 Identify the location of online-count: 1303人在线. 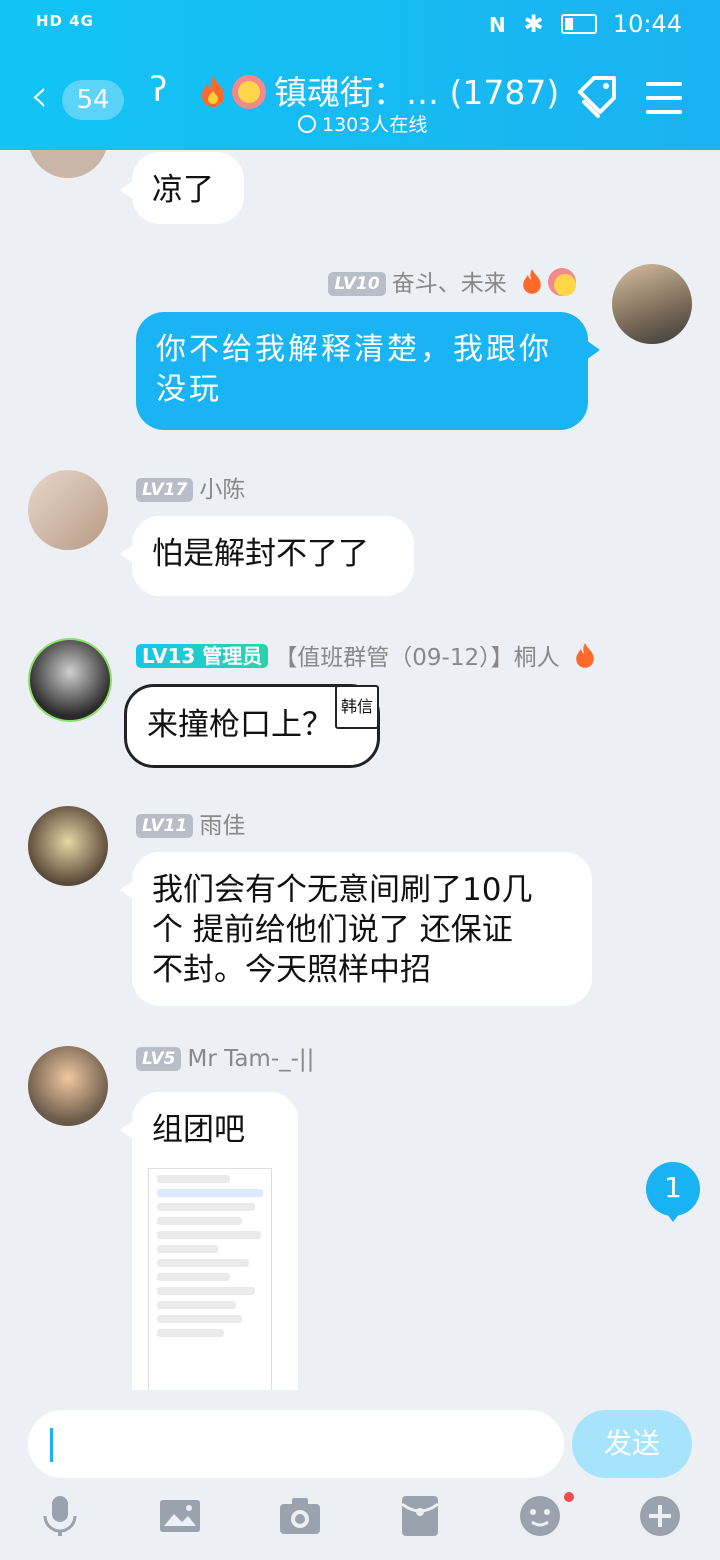
(362, 123).